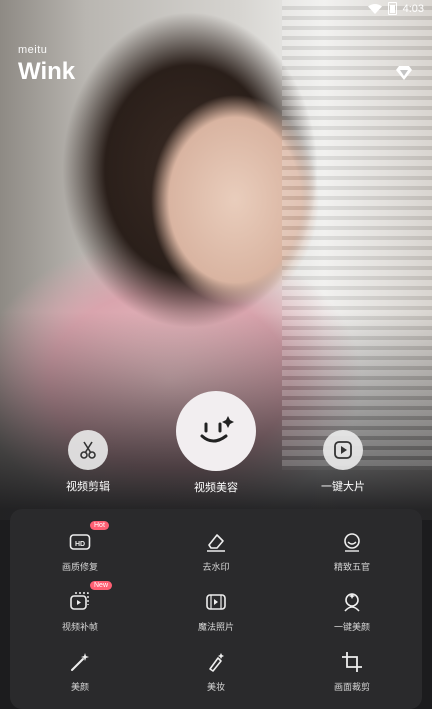 The width and height of the screenshot is (432, 709). I want to click on tool-refine-features: 精致五官, so click(352, 552).